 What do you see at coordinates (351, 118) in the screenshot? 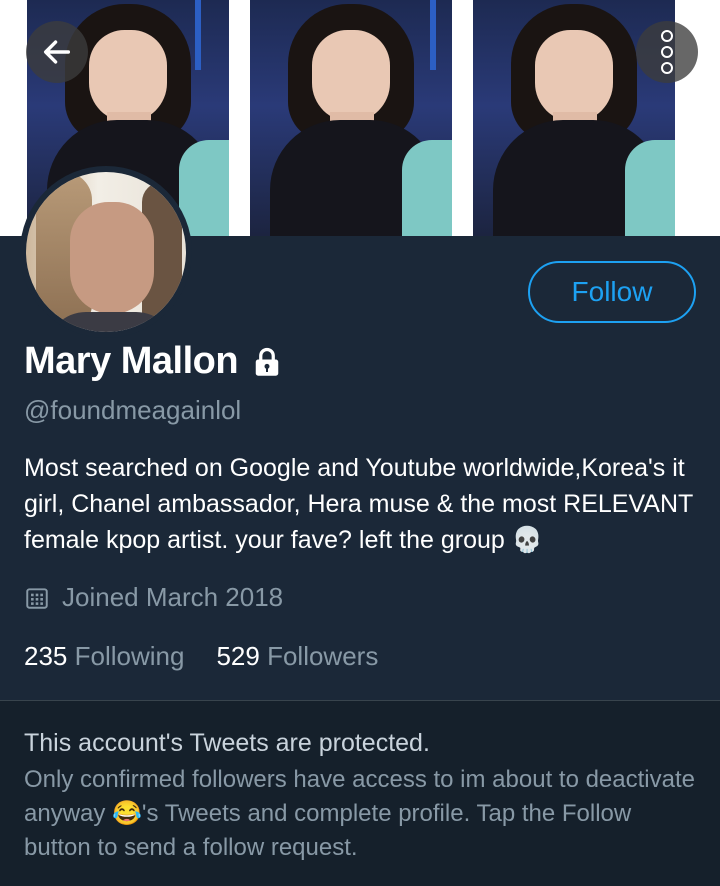
I see `banner-photo` at bounding box center [351, 118].